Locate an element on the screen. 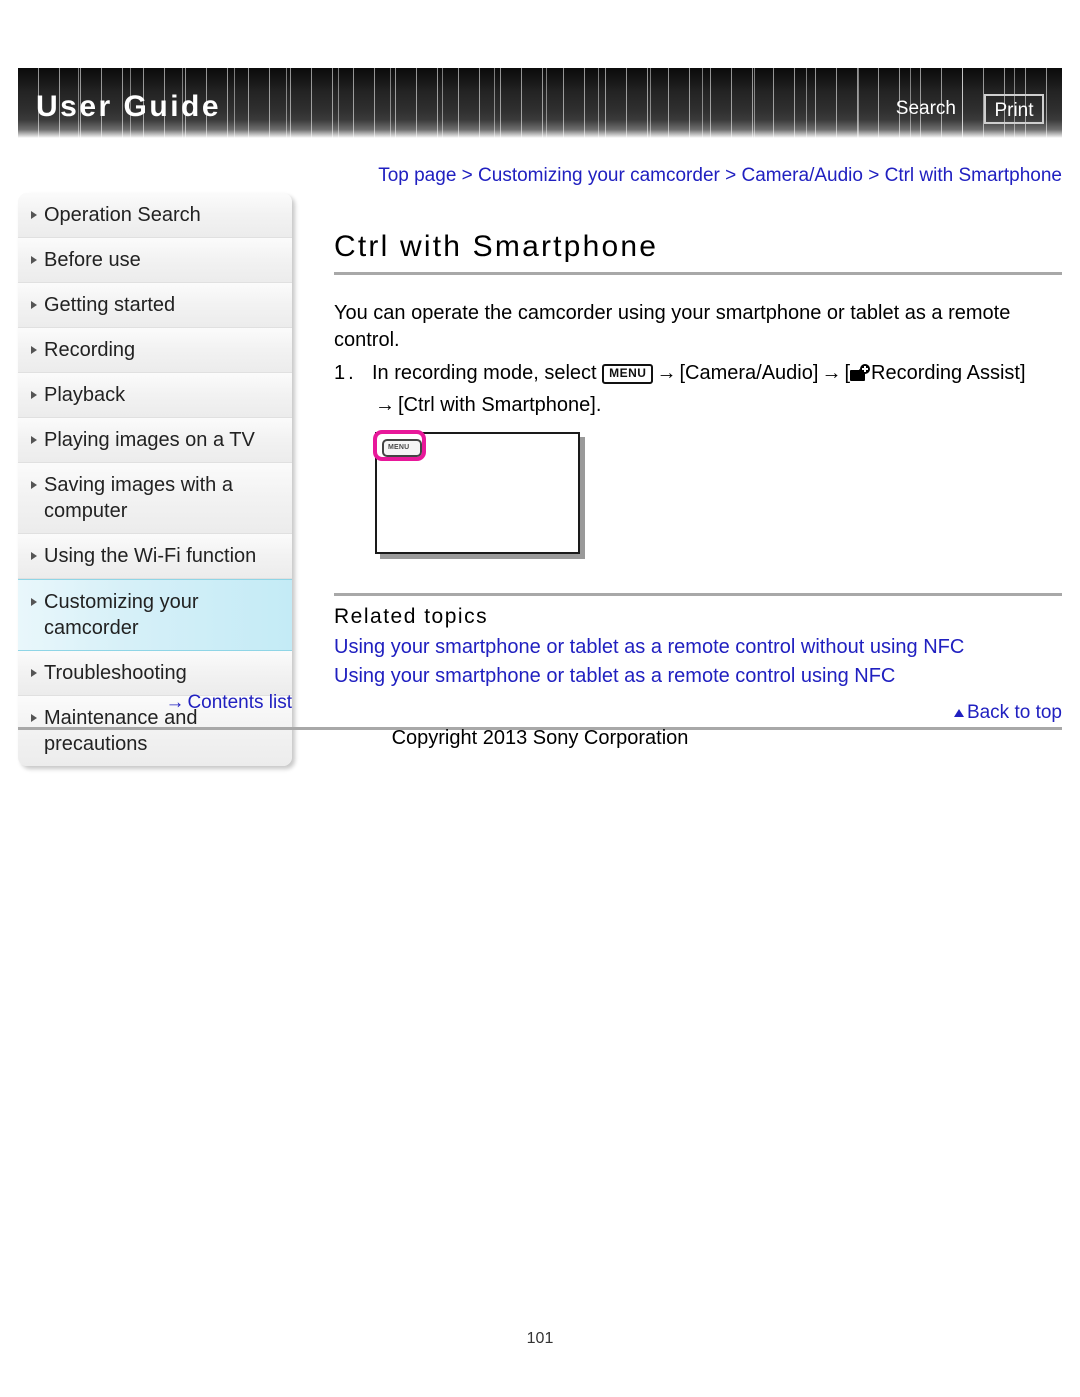  step-number: 1. is located at coordinates (345, 373).